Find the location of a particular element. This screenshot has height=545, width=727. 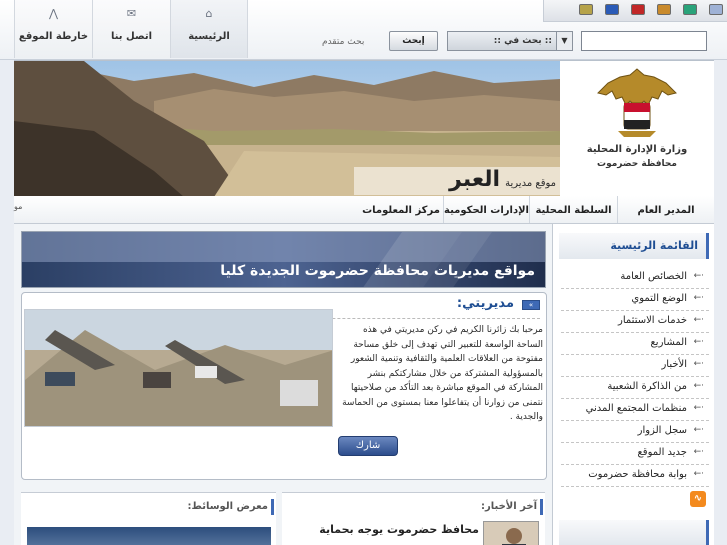

menu-item-info-center: مركز المعلومات is located at coordinates (401, 209).